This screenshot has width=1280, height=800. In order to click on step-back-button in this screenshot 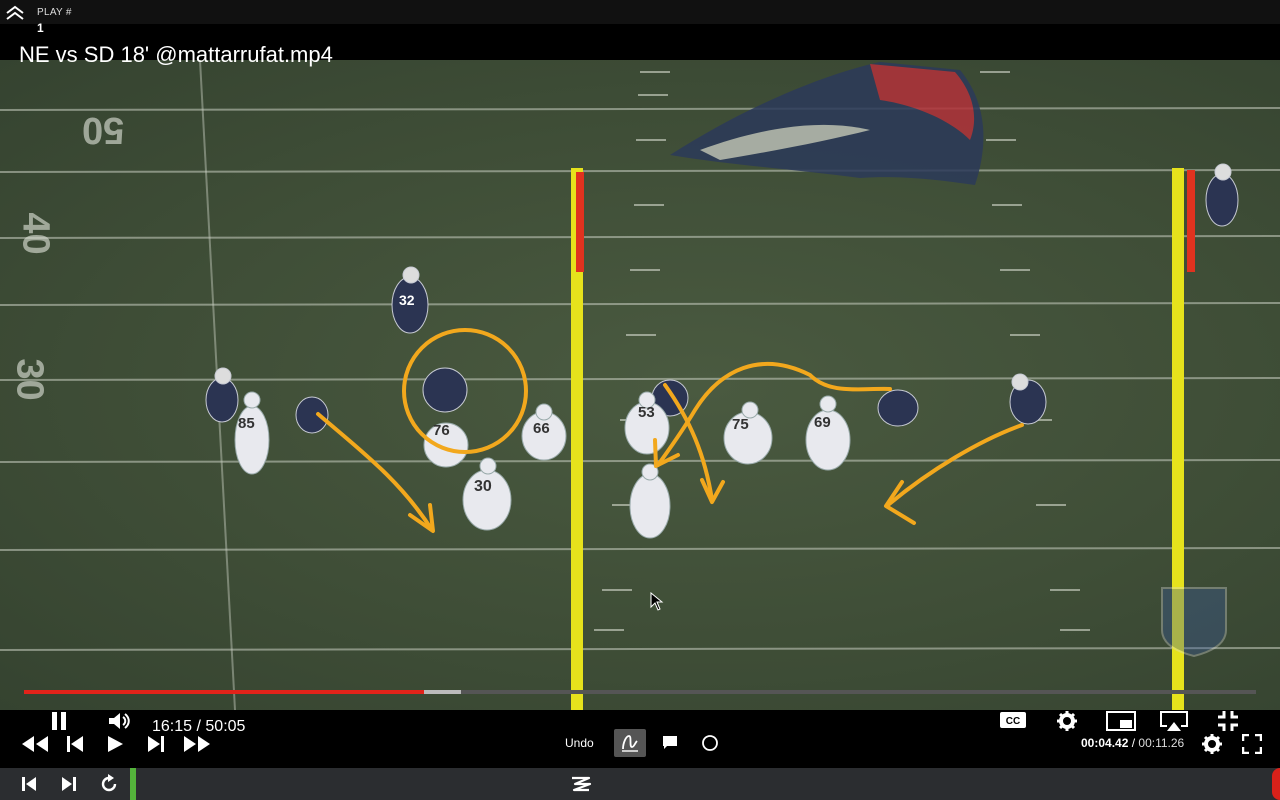, I will do `click(75, 744)`.